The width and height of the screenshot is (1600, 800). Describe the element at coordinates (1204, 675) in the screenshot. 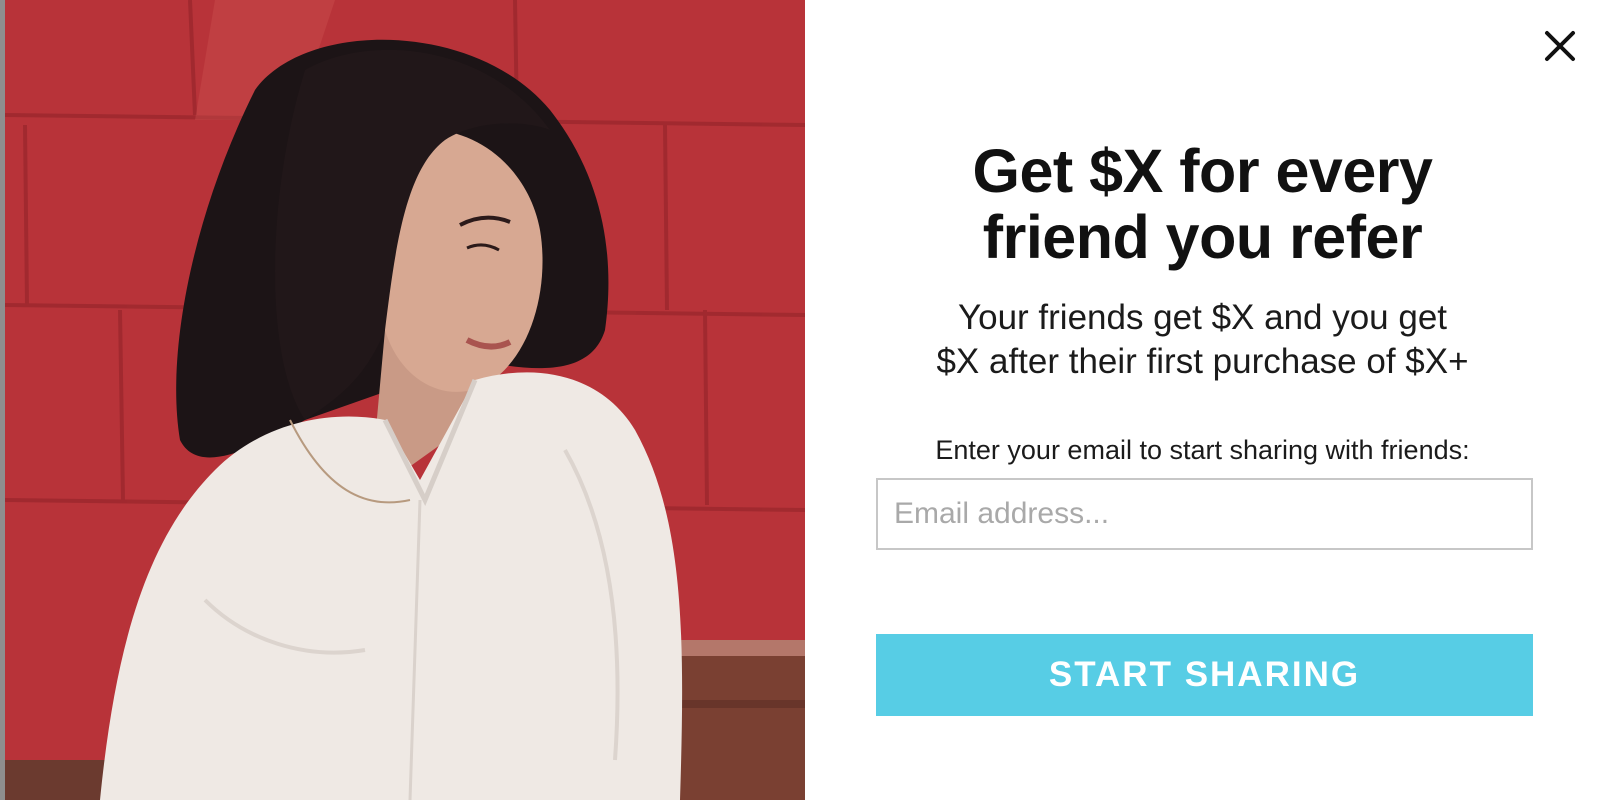

I see `start-sharing-button: START SHARING` at that location.